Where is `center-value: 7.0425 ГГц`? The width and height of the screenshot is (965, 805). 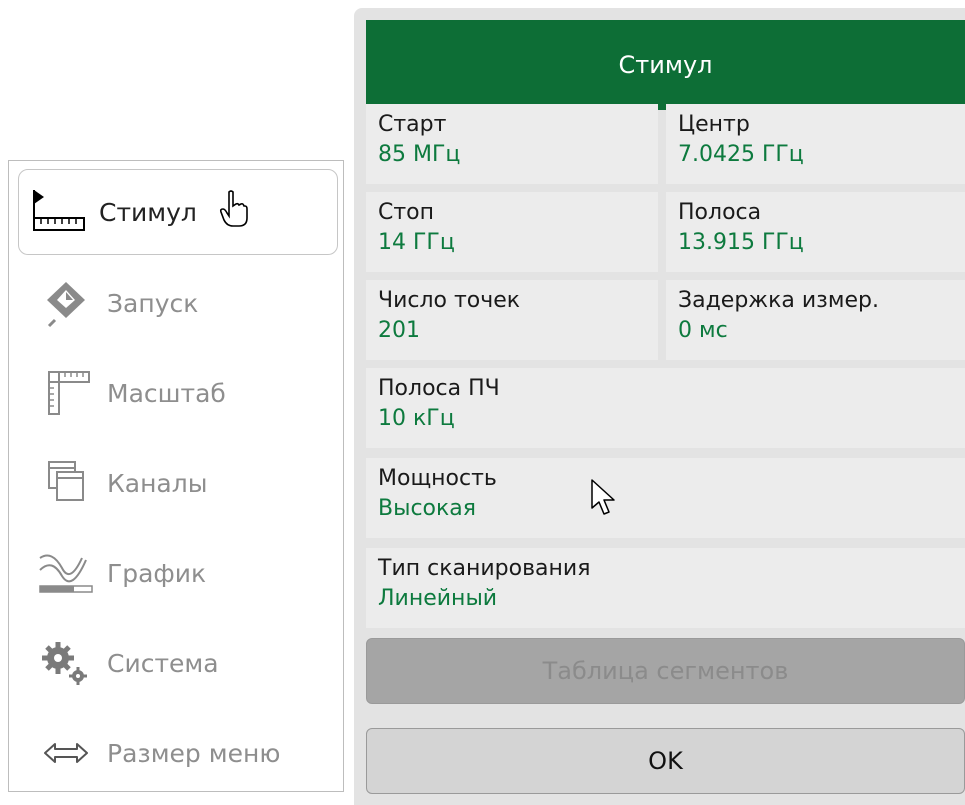
center-value: 7.0425 ГГц is located at coordinates (741, 154).